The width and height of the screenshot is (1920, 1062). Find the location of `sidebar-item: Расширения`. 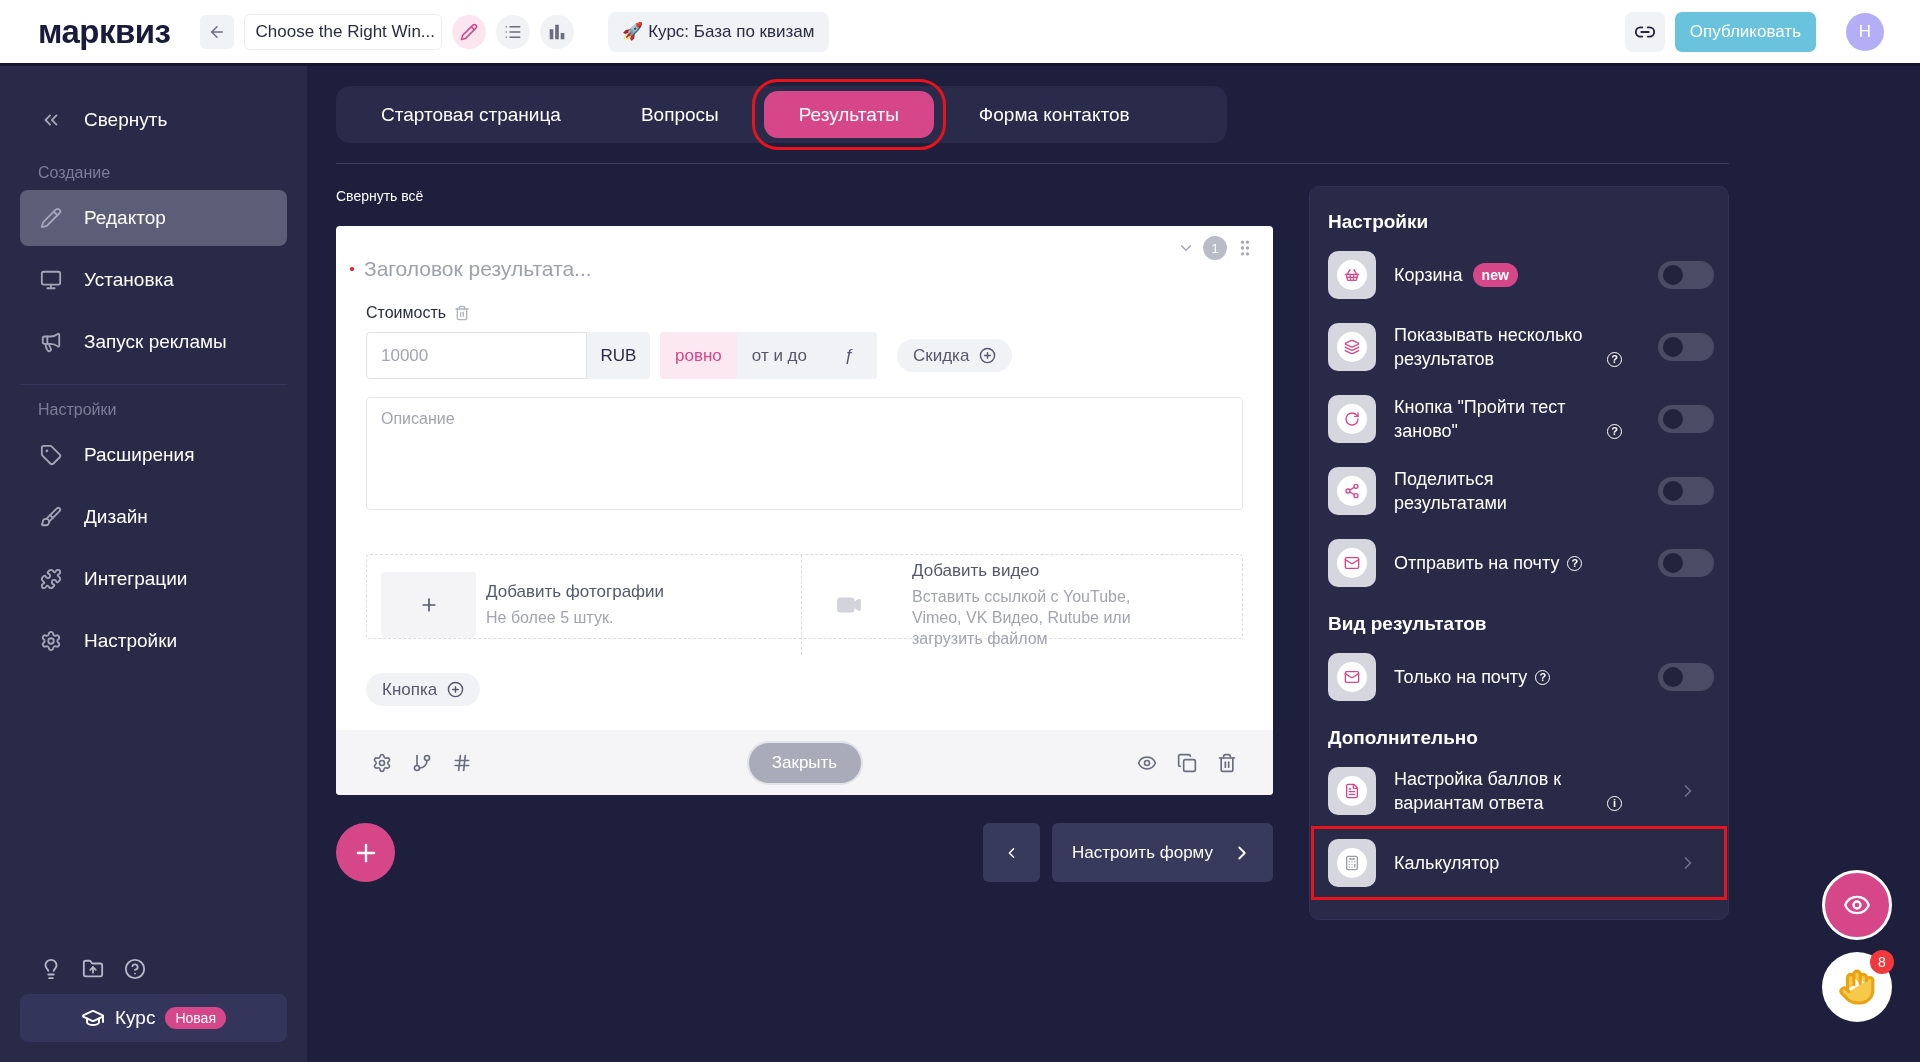

sidebar-item: Расширения is located at coordinates (153, 455).